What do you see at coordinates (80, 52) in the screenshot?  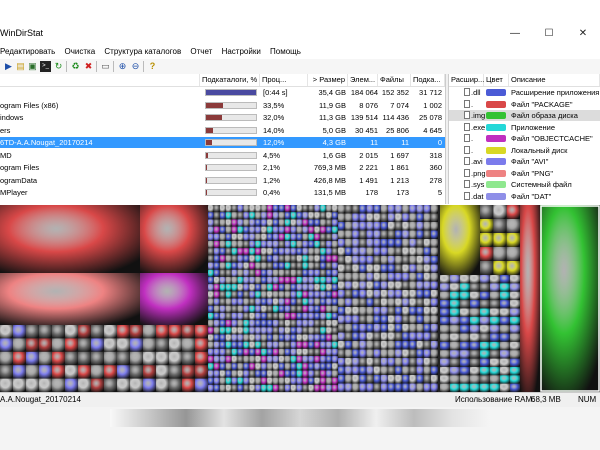 I see `menu-cleanup: Очистка` at bounding box center [80, 52].